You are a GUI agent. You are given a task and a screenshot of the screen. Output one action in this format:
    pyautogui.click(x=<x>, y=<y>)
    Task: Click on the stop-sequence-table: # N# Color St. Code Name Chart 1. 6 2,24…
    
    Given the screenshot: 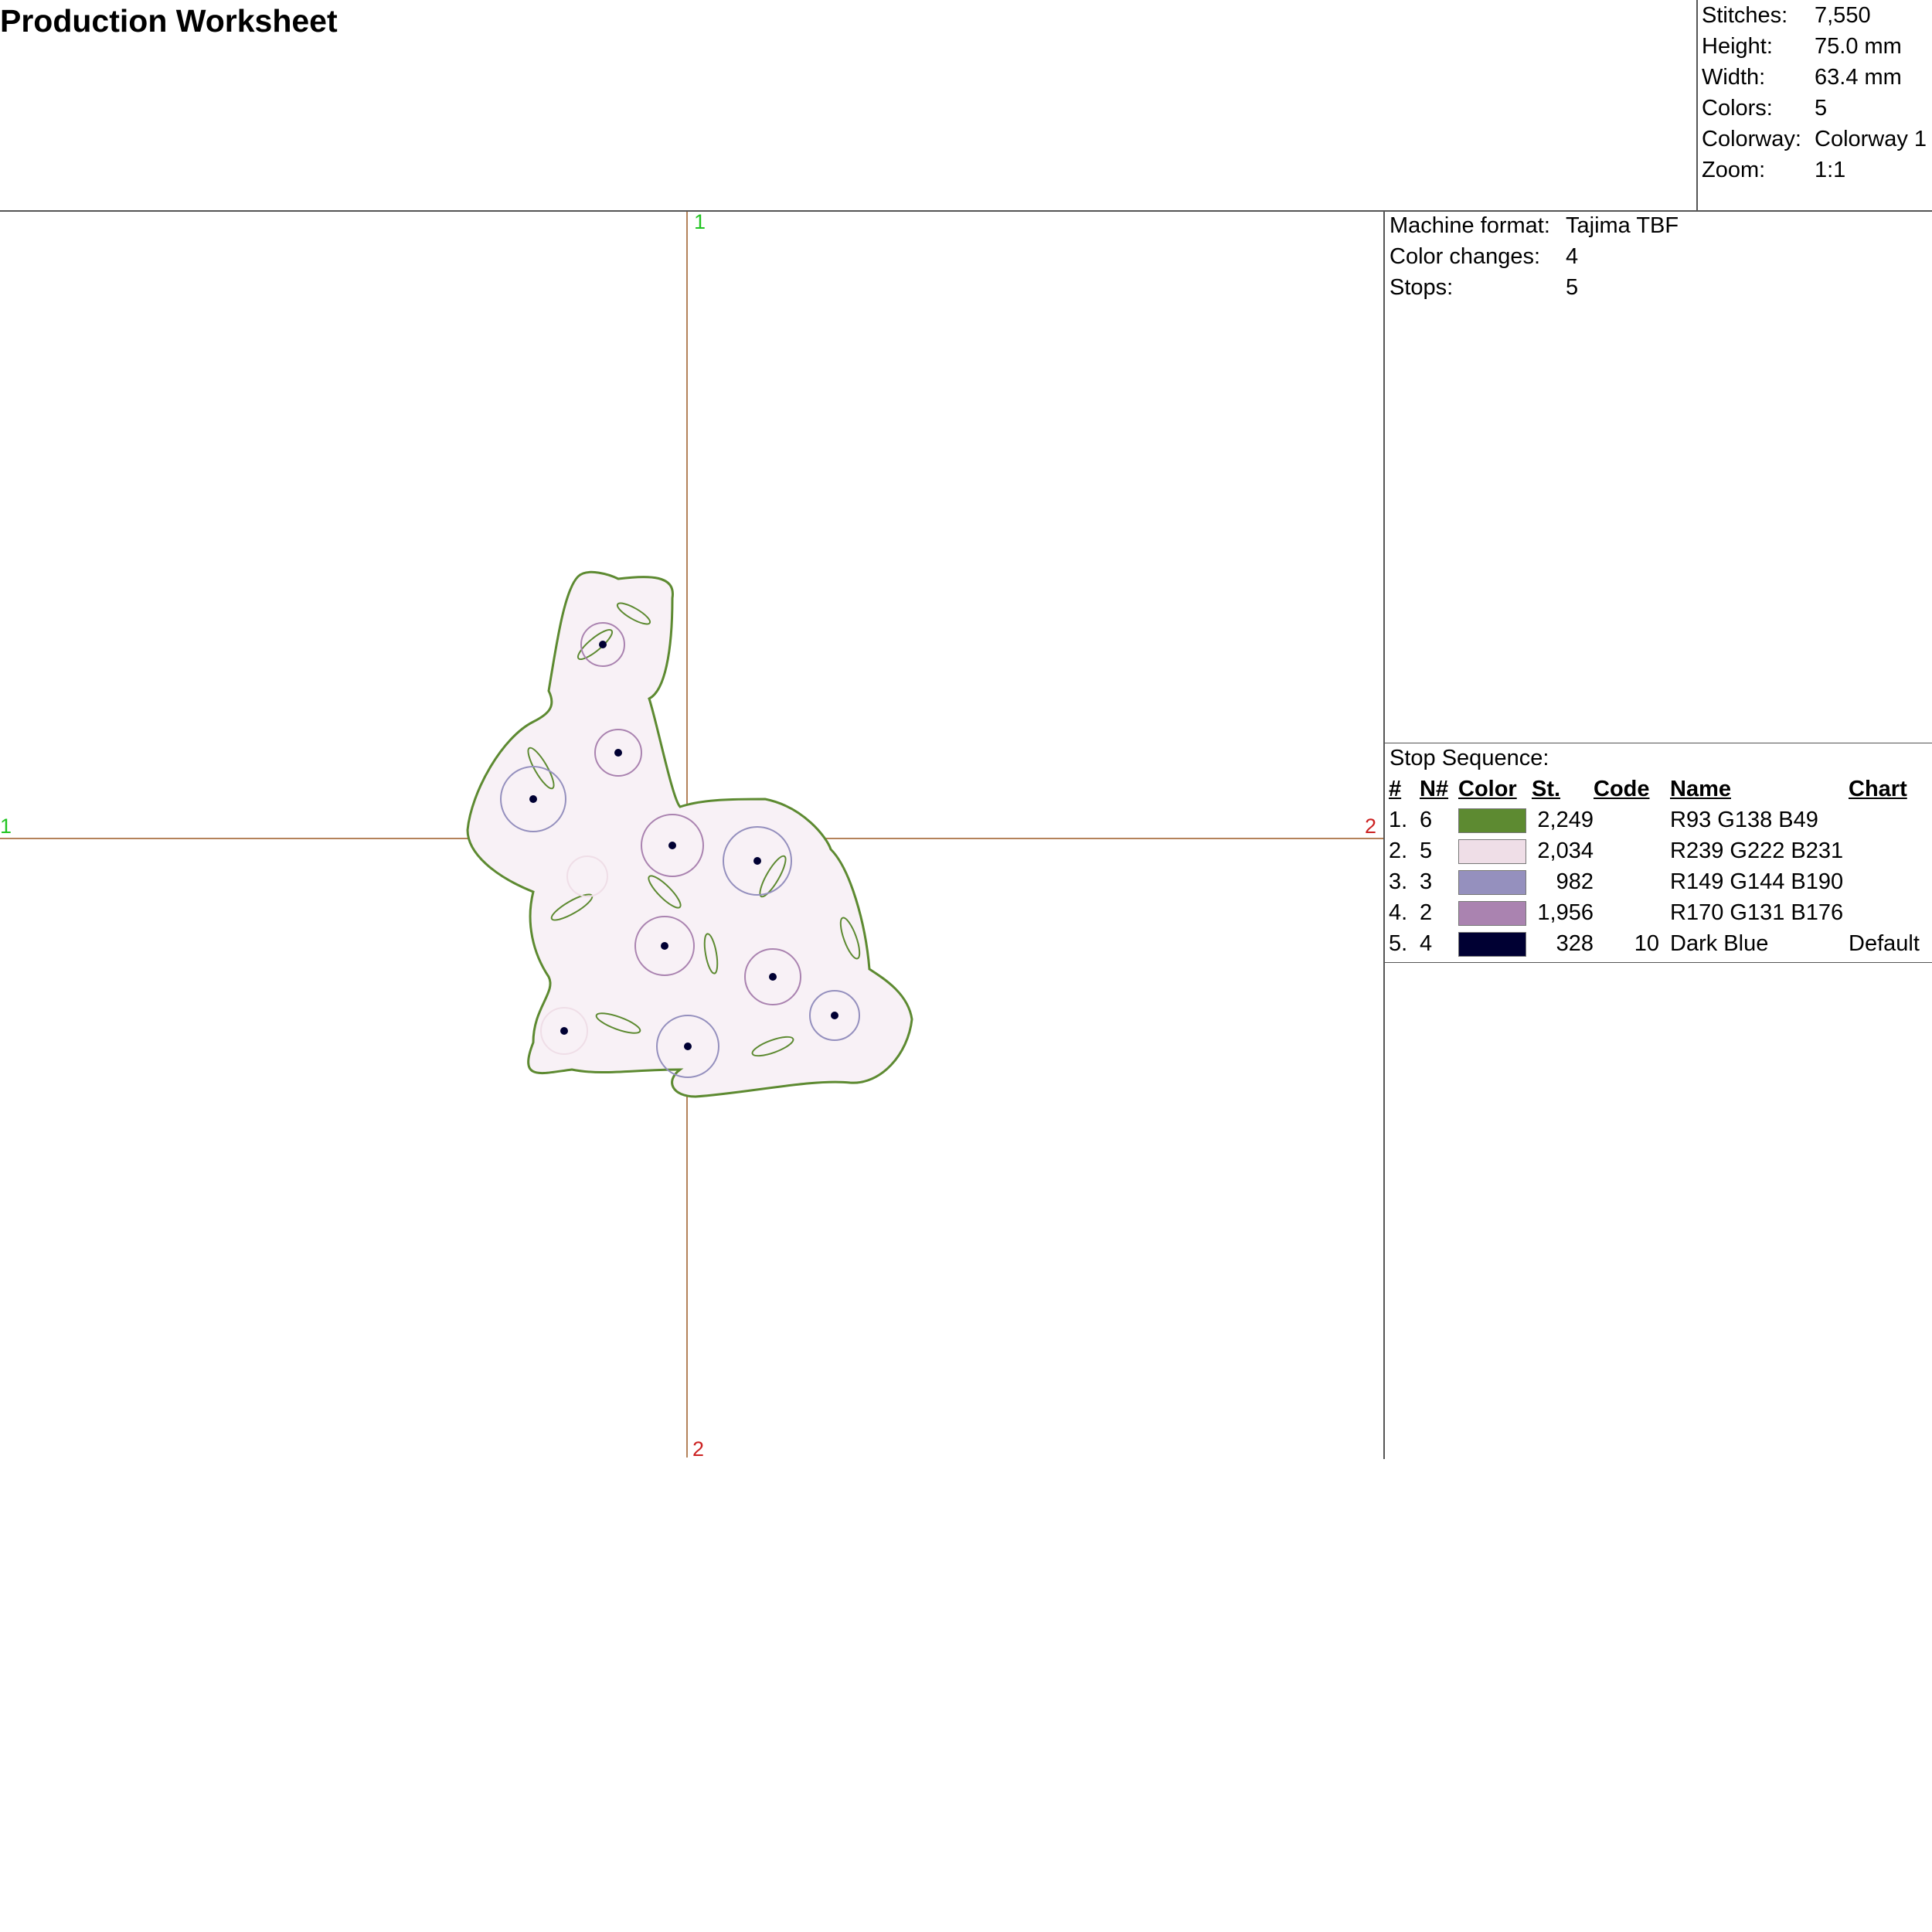 What is the action you would take?
    pyautogui.click(x=1657, y=866)
    